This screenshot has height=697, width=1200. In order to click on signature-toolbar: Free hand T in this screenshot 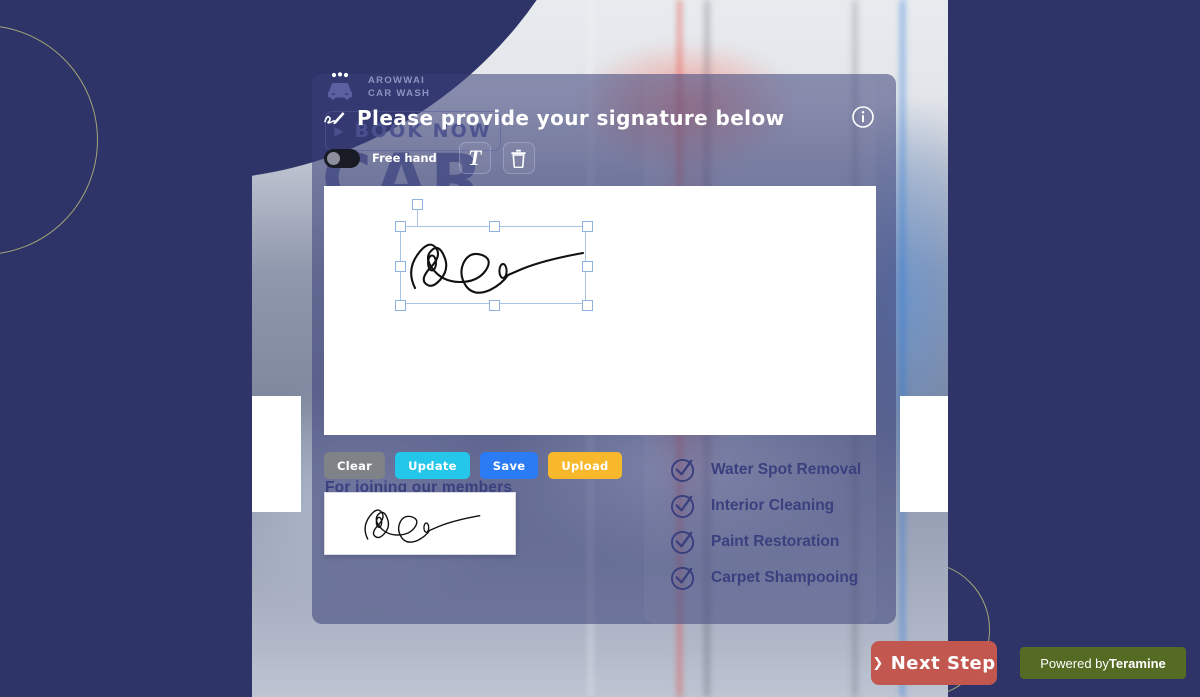, I will do `click(429, 158)`.